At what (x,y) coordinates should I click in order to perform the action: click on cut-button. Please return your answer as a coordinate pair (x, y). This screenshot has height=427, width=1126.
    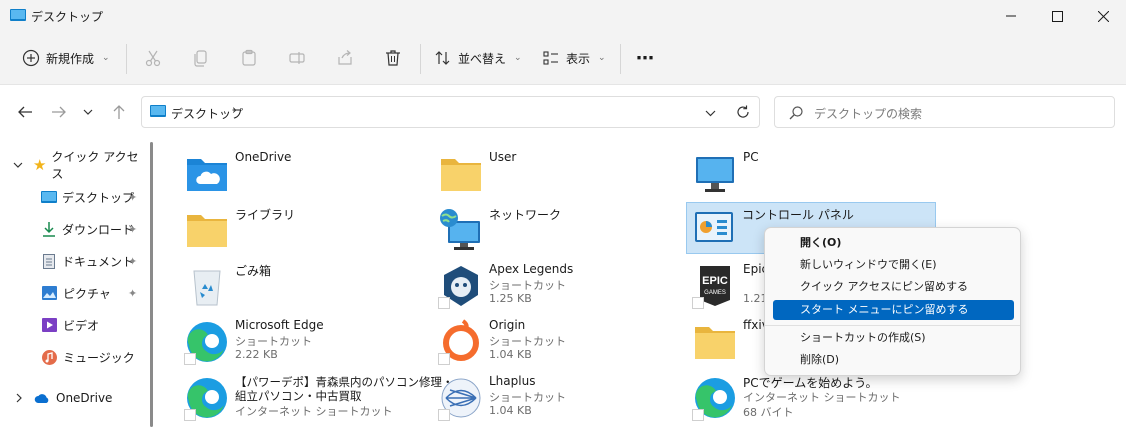
    Looking at the image, I should click on (153, 58).